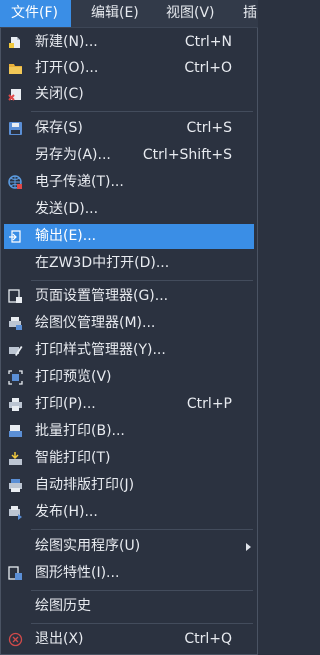  What do you see at coordinates (15, 350) in the screenshot?
I see `plot-style-icon` at bounding box center [15, 350].